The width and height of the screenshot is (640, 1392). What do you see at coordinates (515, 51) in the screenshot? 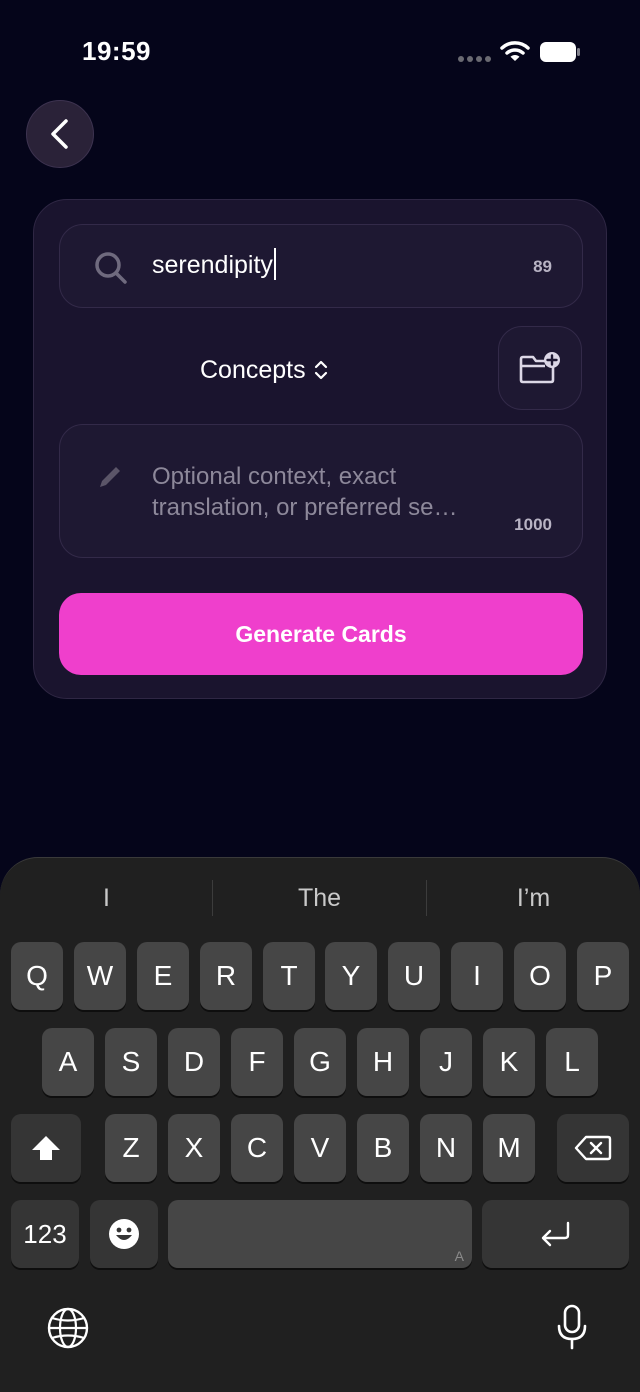
I see `wifi-icon` at bounding box center [515, 51].